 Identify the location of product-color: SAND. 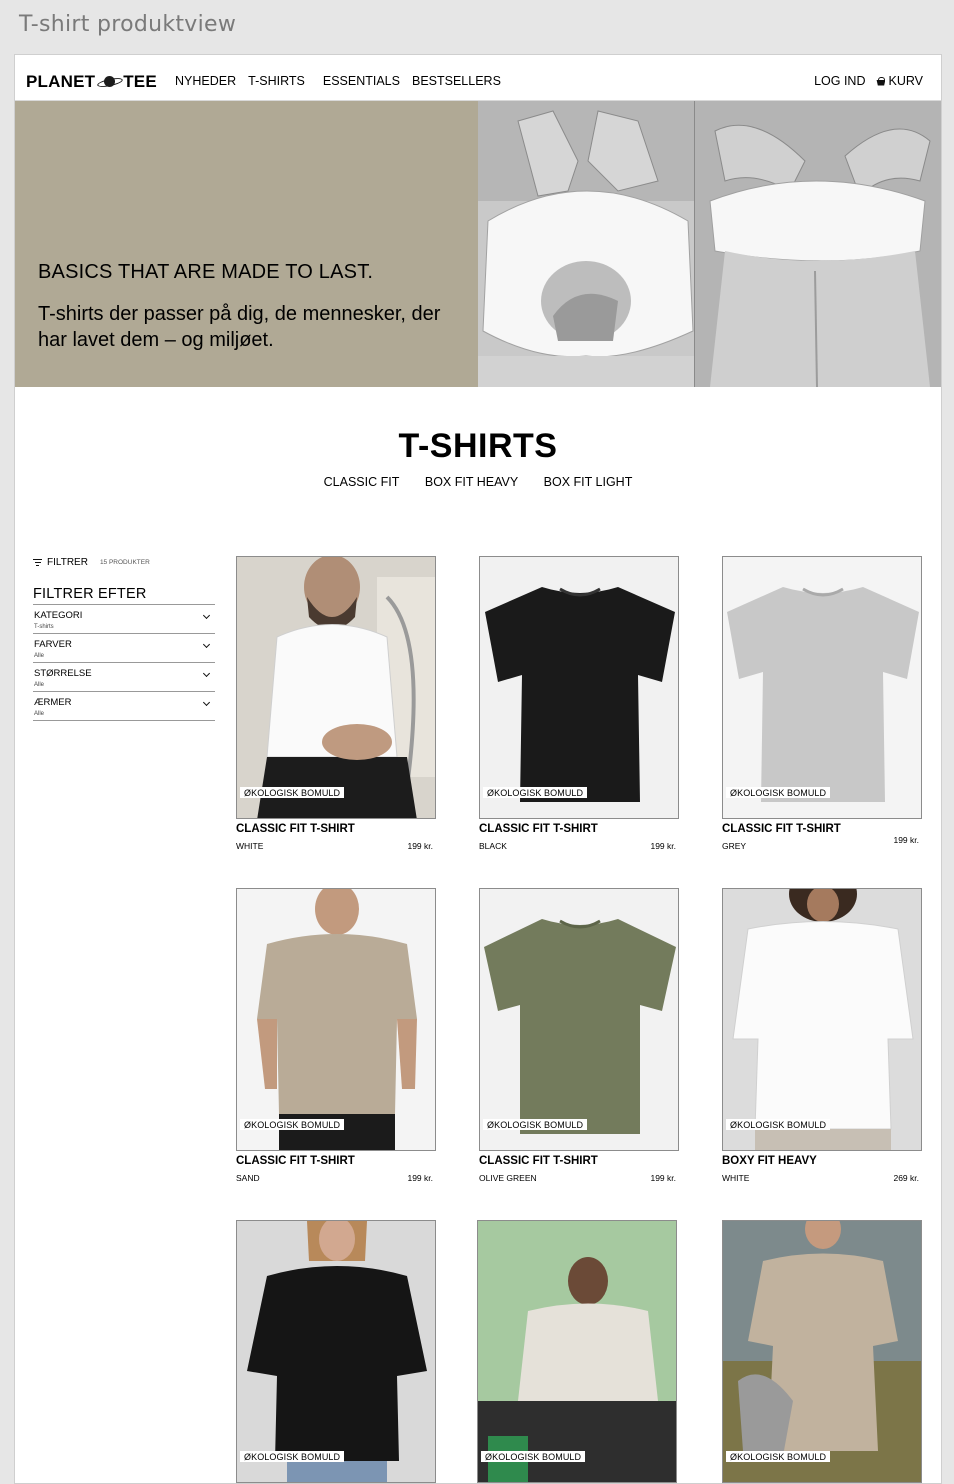
(248, 1178).